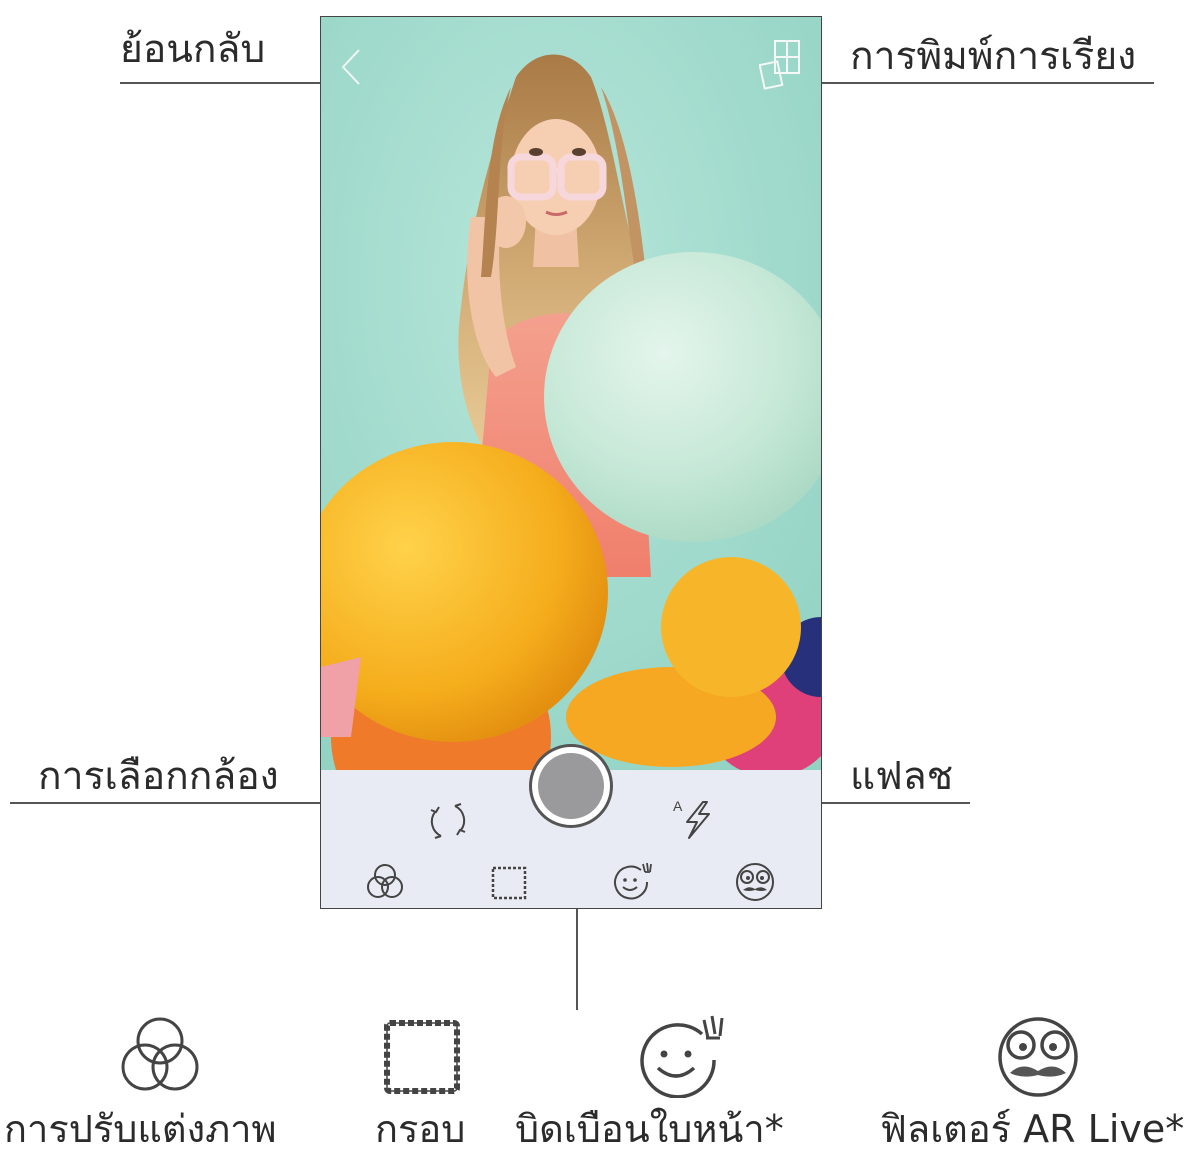  What do you see at coordinates (158, 776) in the screenshot?
I see `camera-select-callout-label: การเลือกกล้อง` at bounding box center [158, 776].